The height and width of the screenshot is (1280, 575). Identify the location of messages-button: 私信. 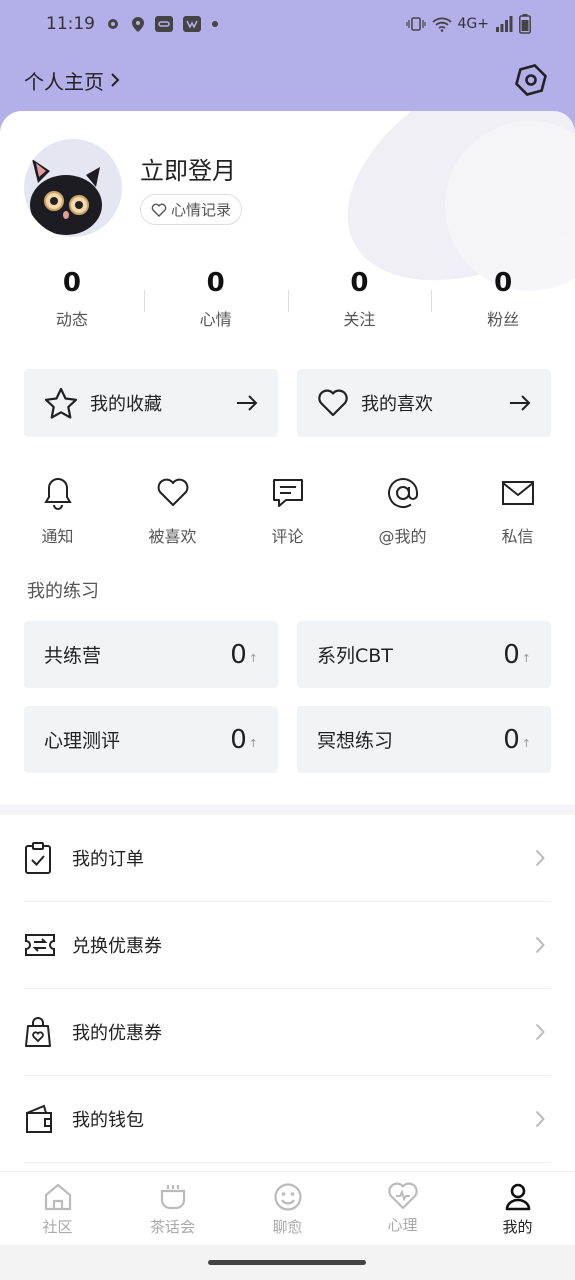
(517, 511).